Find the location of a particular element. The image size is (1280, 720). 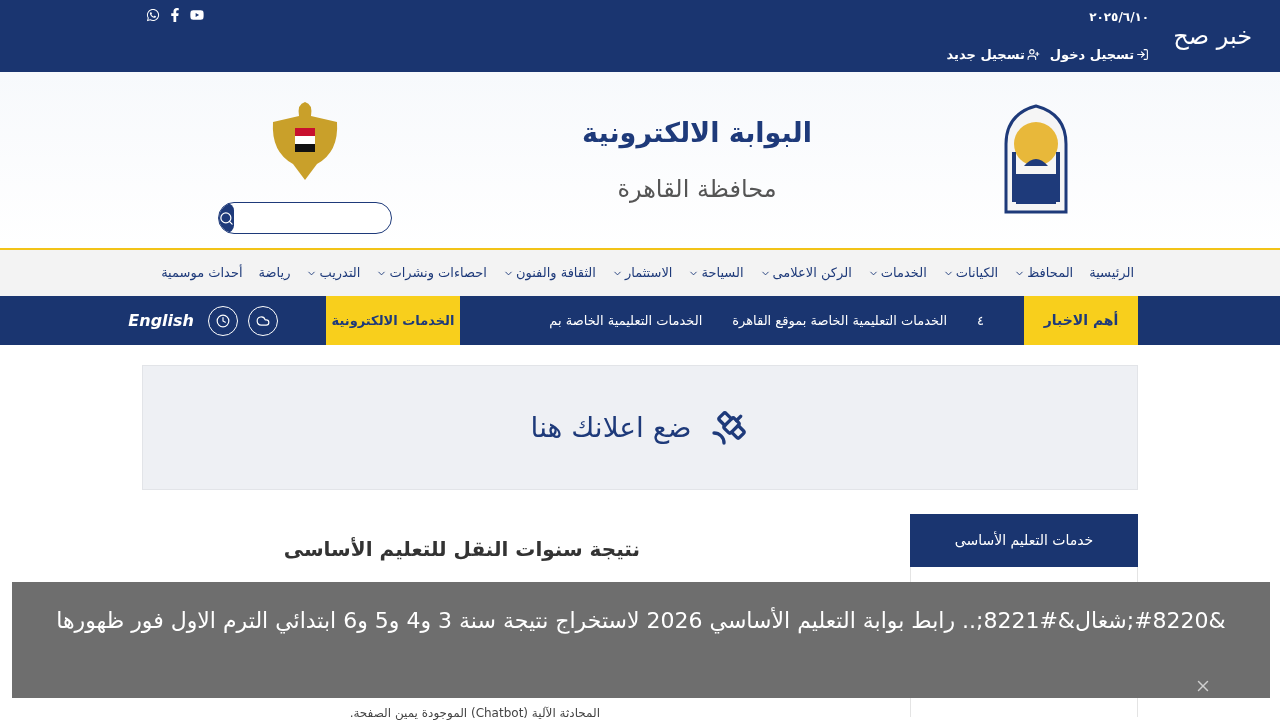

nav-item: الخدمات is located at coordinates (897, 273).